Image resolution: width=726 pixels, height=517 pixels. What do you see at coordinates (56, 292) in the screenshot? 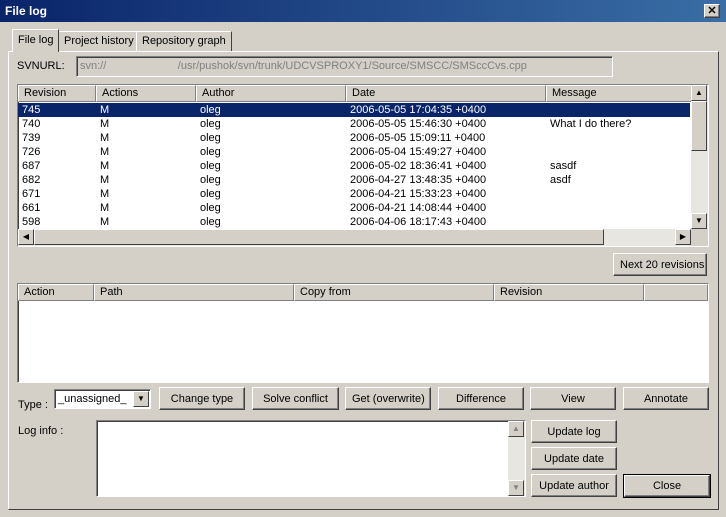
I see `column-header-action: Action` at bounding box center [56, 292].